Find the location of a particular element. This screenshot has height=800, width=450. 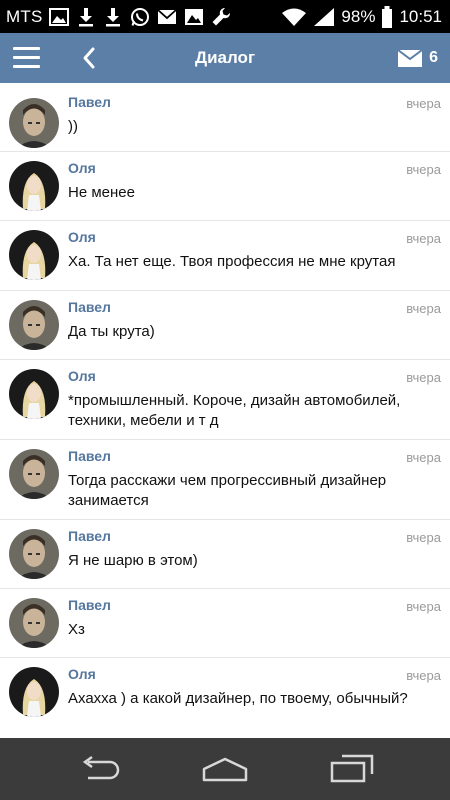

recent-apps-icon is located at coordinates (352, 768).